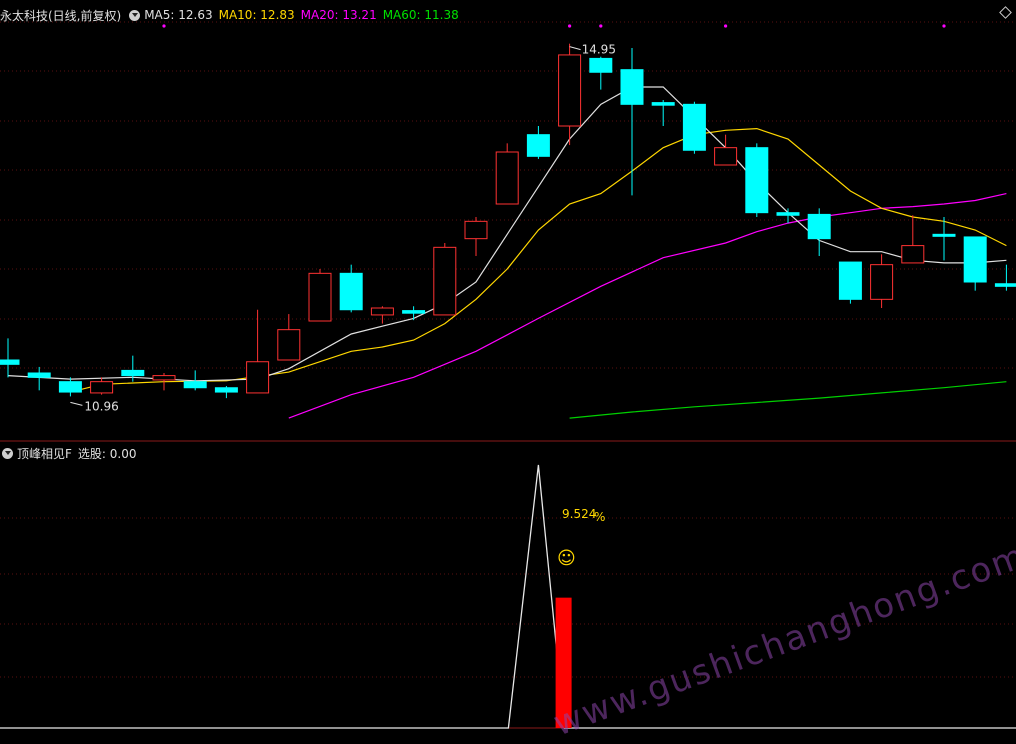 This screenshot has height=744, width=1016. What do you see at coordinates (599, 517) in the screenshot?
I see `percent-sign: %` at bounding box center [599, 517].